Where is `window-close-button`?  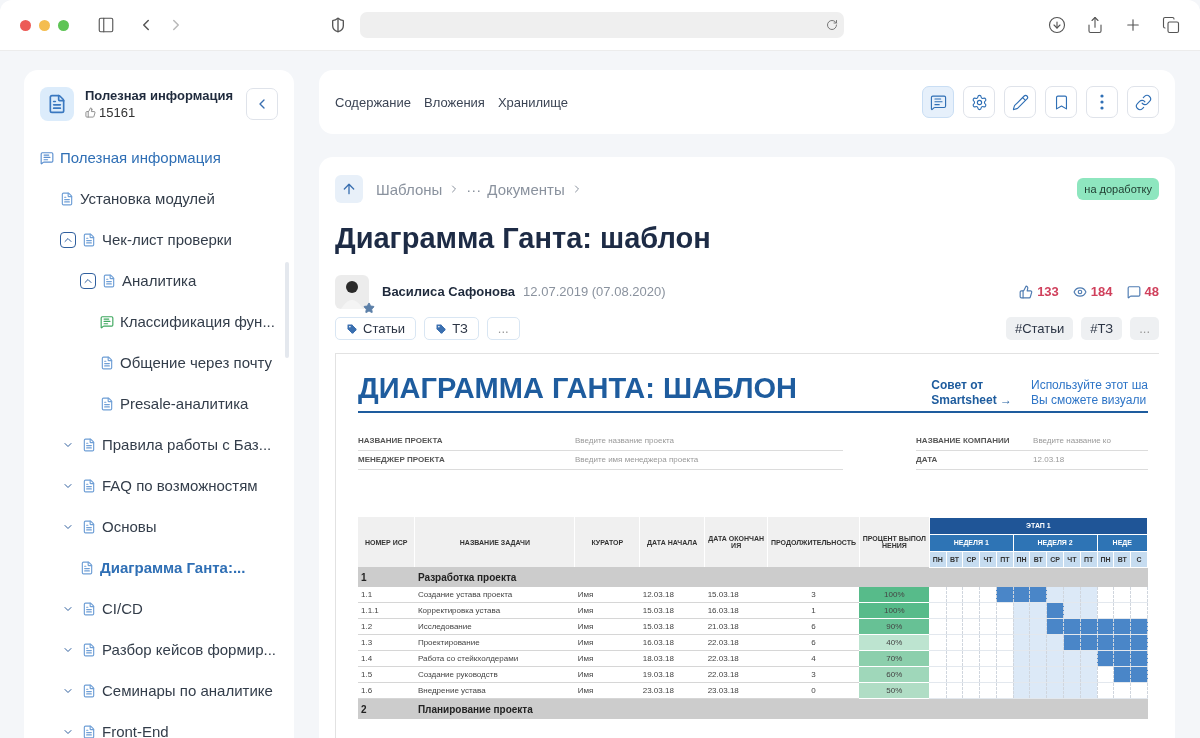
window-close-button is located at coordinates (25, 25).